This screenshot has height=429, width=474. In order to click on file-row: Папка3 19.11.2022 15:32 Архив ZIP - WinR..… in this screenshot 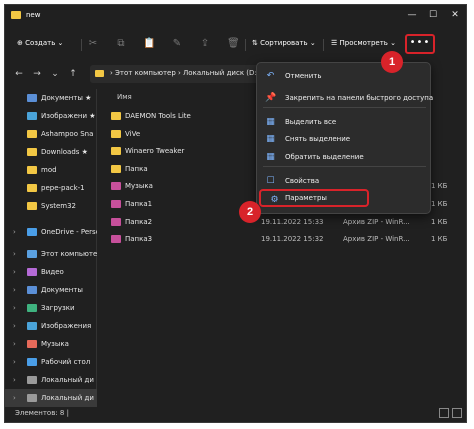, I will do `click(281, 239)`.